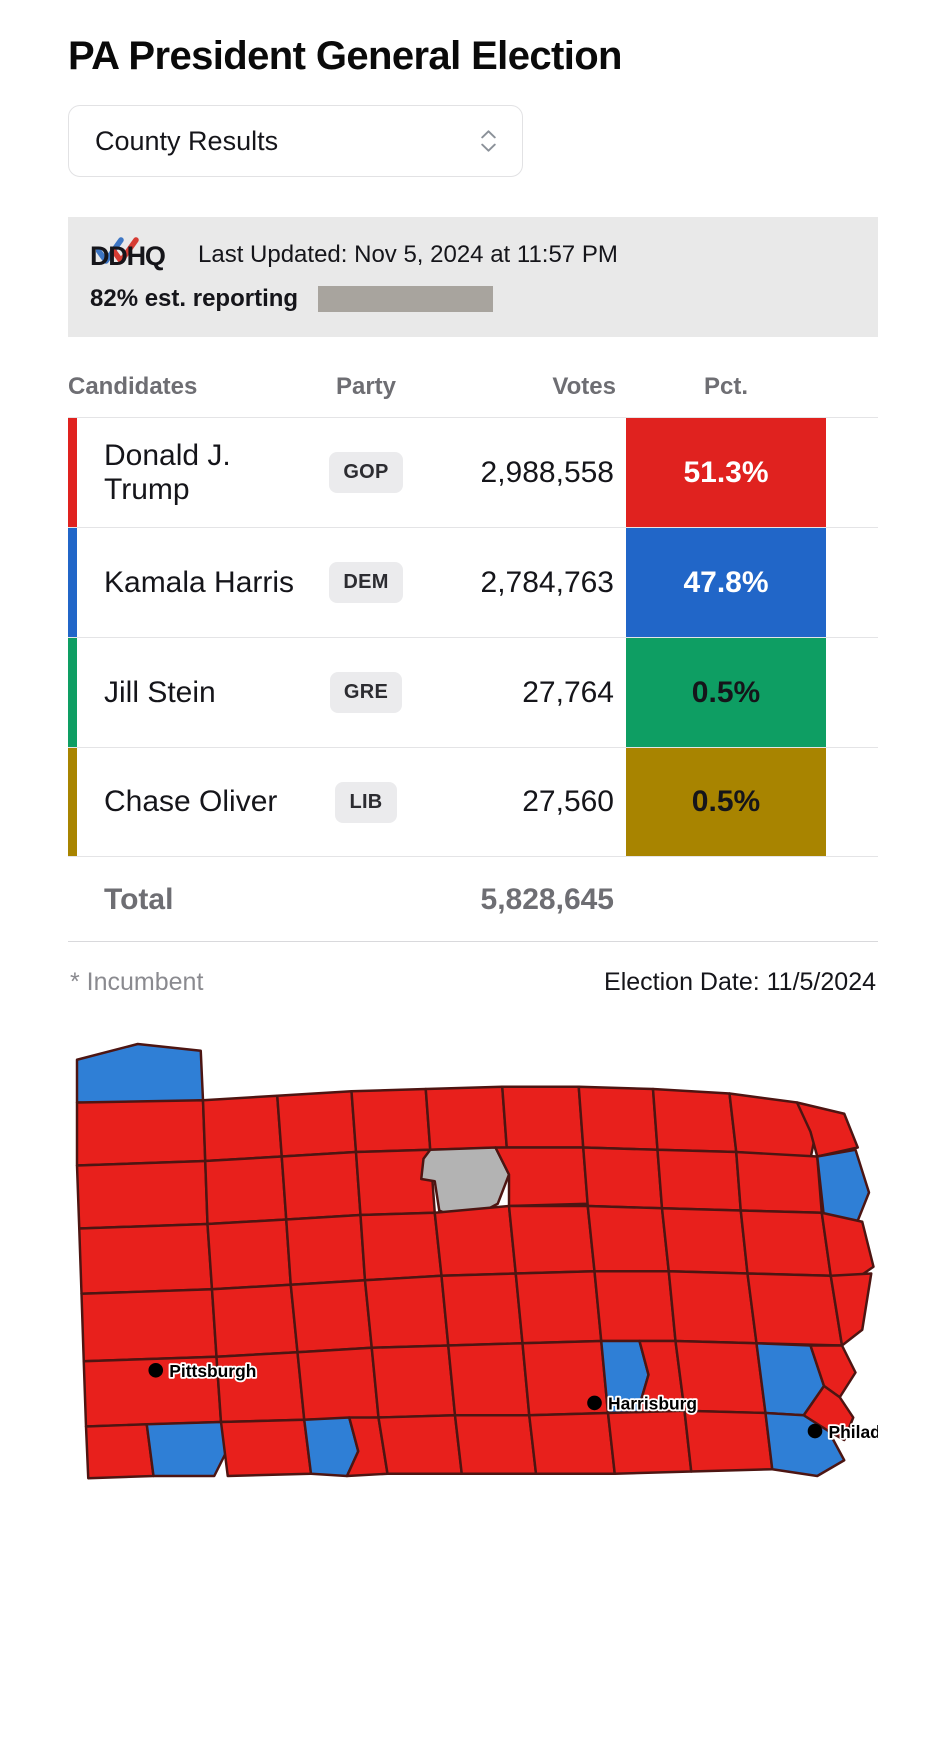 This screenshot has width=946, height=1748. I want to click on page-title: PA President General Election, so click(345, 56).